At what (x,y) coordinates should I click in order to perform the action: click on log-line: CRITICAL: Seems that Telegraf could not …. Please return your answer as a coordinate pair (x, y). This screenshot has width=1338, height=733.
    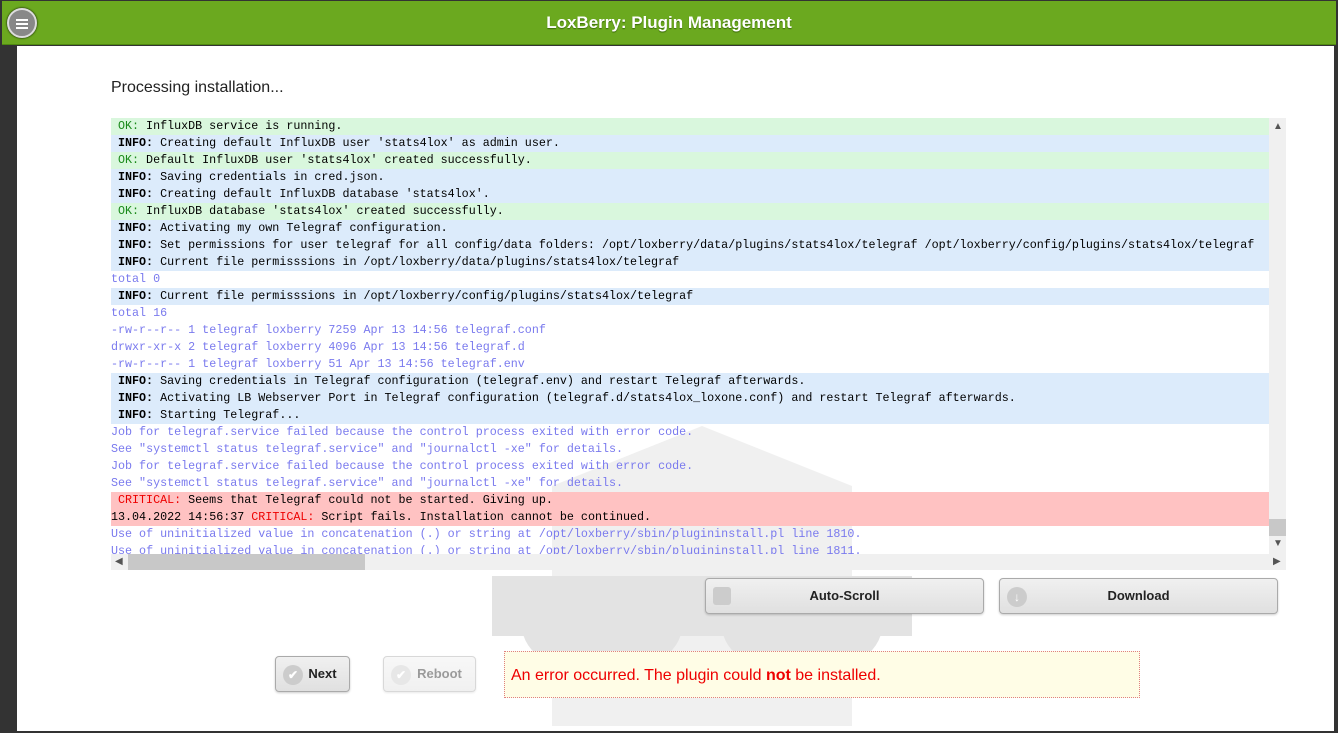
    Looking at the image, I should click on (698, 500).